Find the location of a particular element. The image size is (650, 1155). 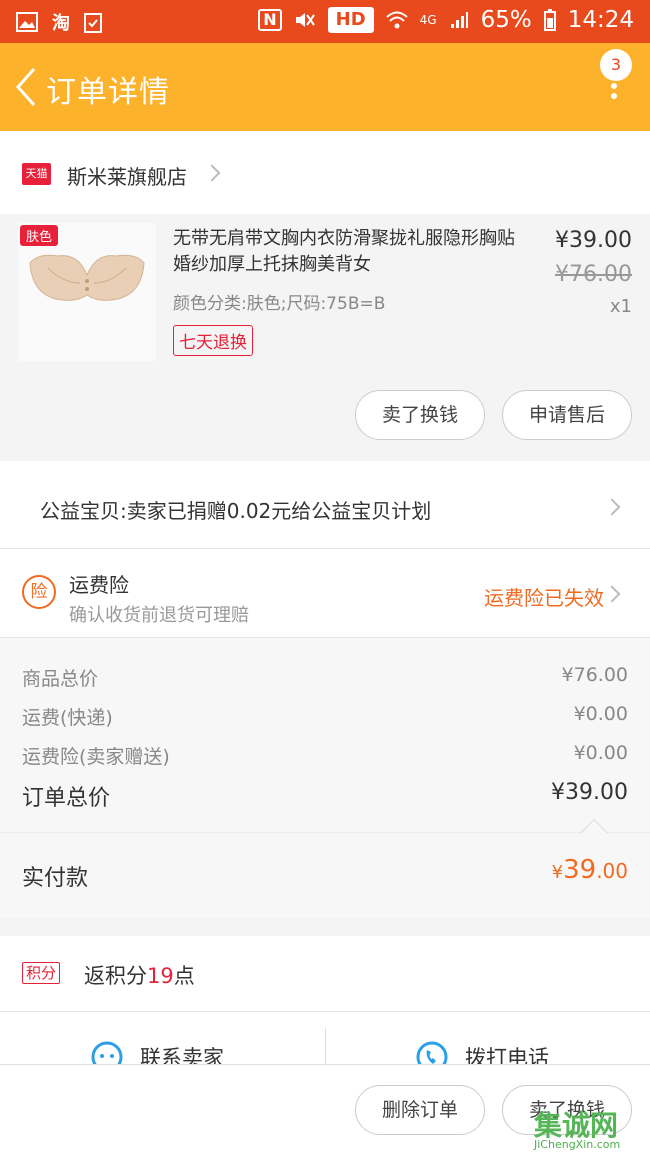

insurance-status: 运费险已失效 is located at coordinates (544, 598).